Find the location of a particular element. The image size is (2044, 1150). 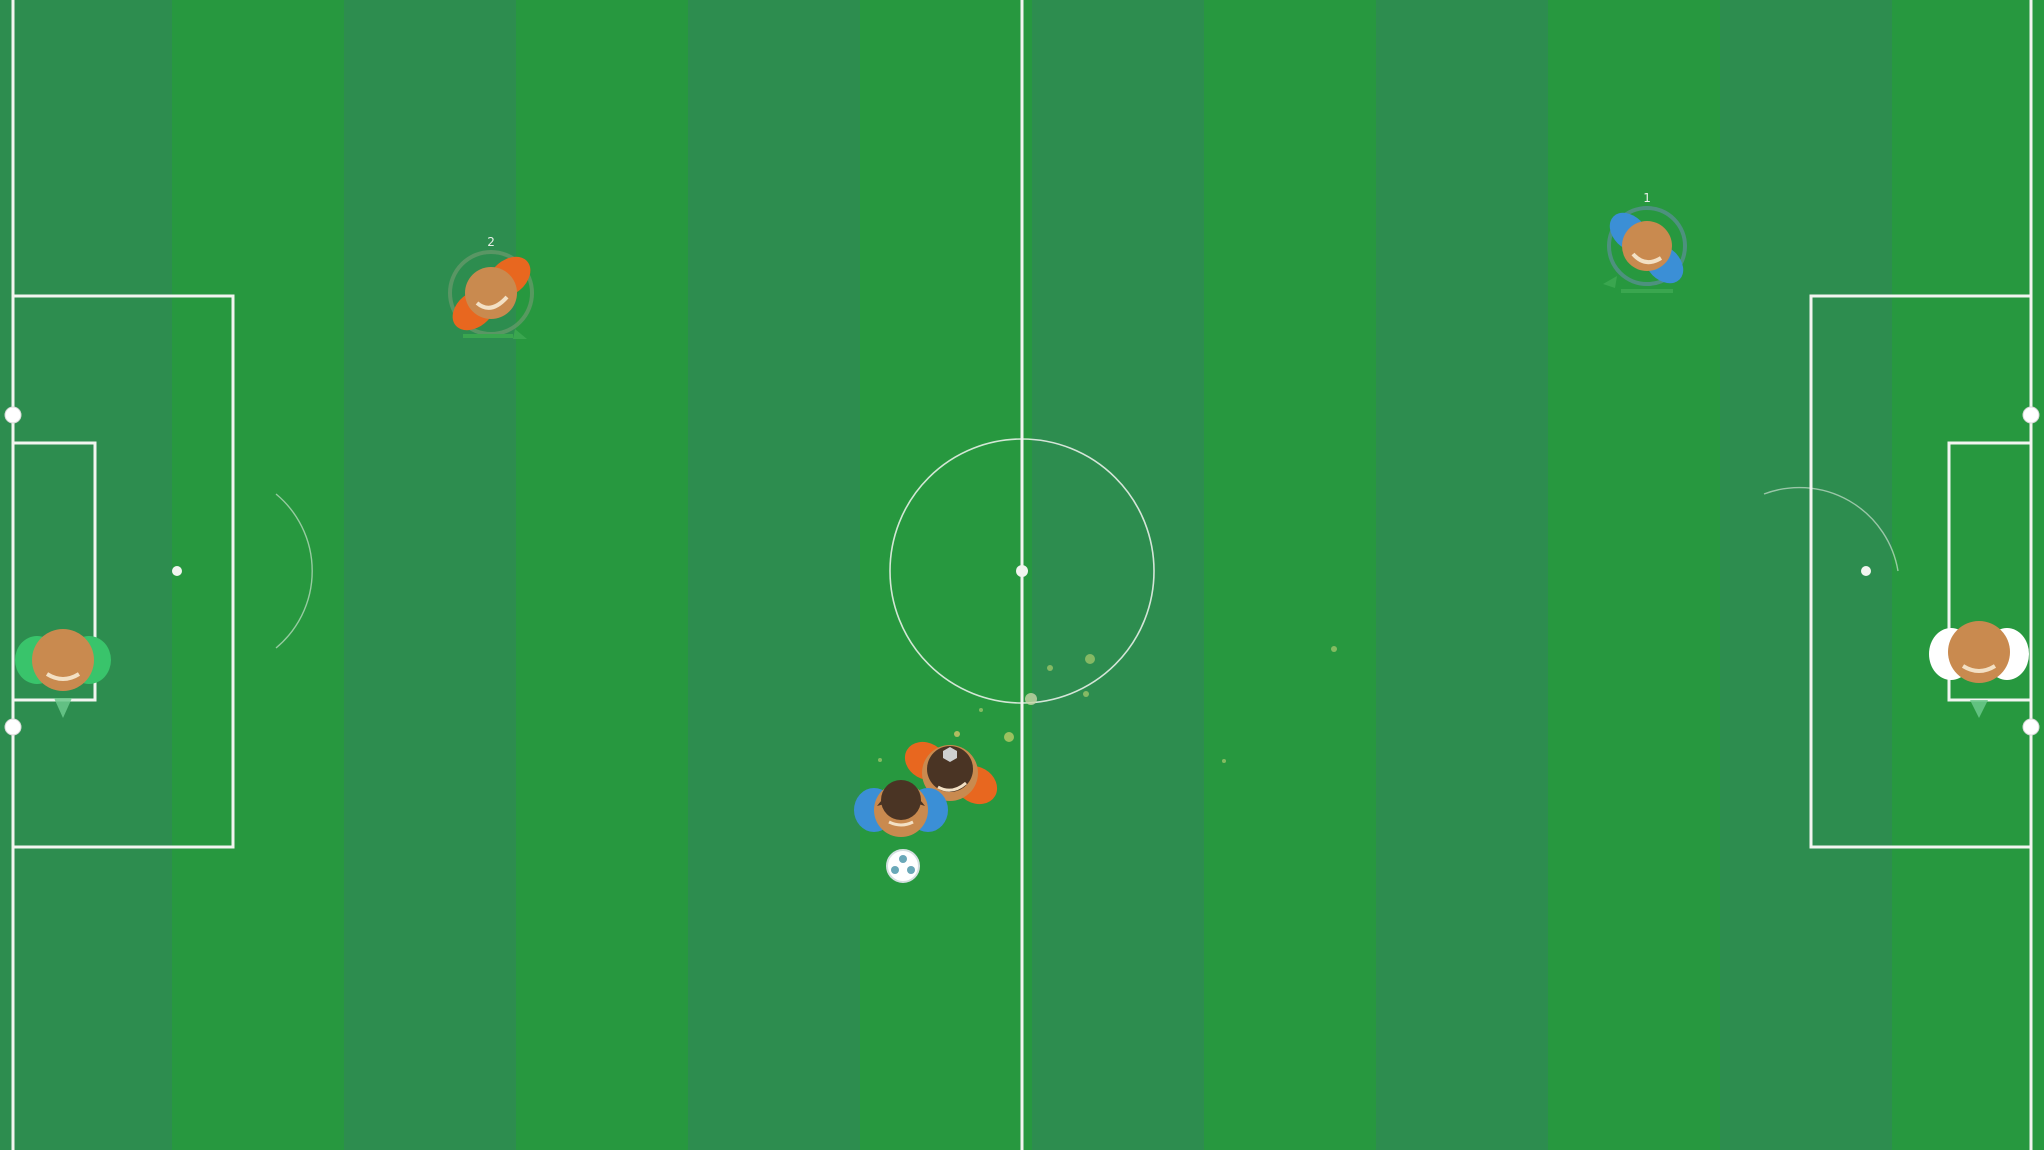

player-orange-2: 2 is located at coordinates (492, 287).